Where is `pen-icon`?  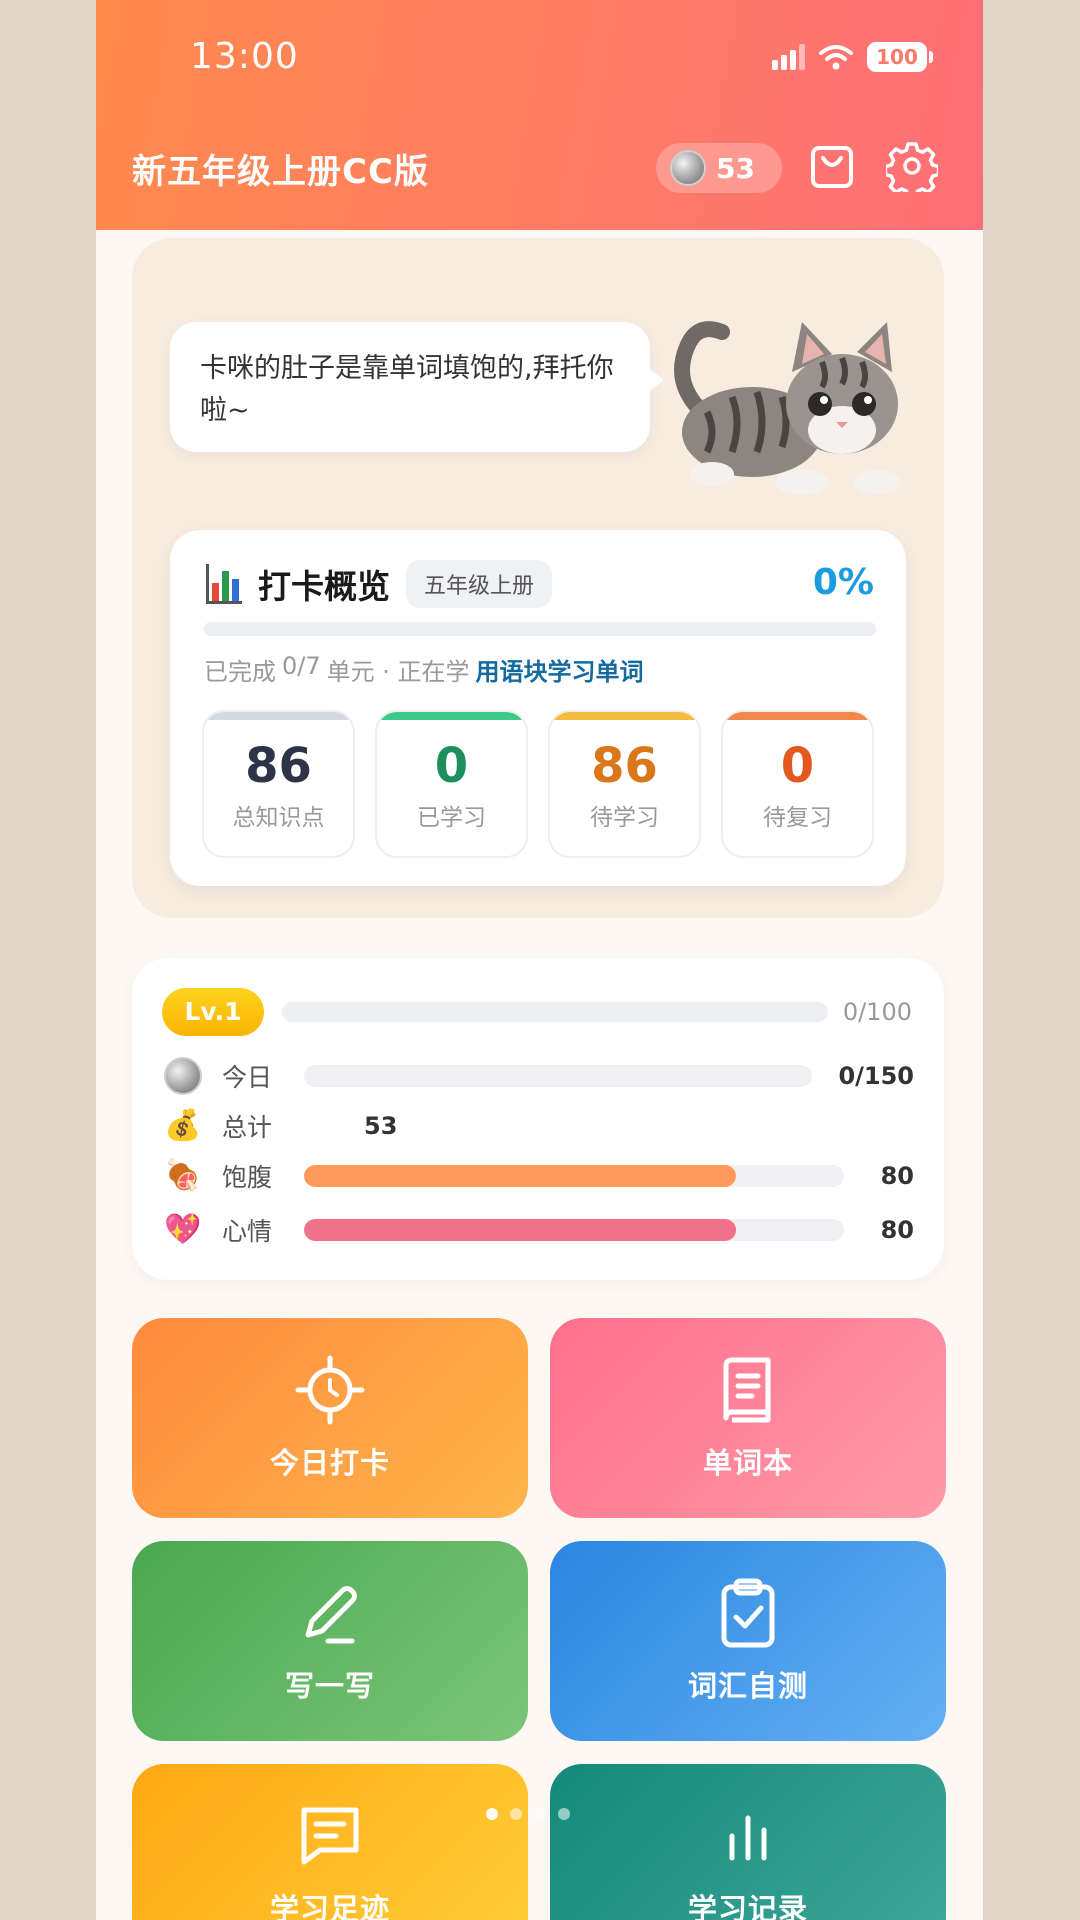
pen-icon is located at coordinates (331, 1615).